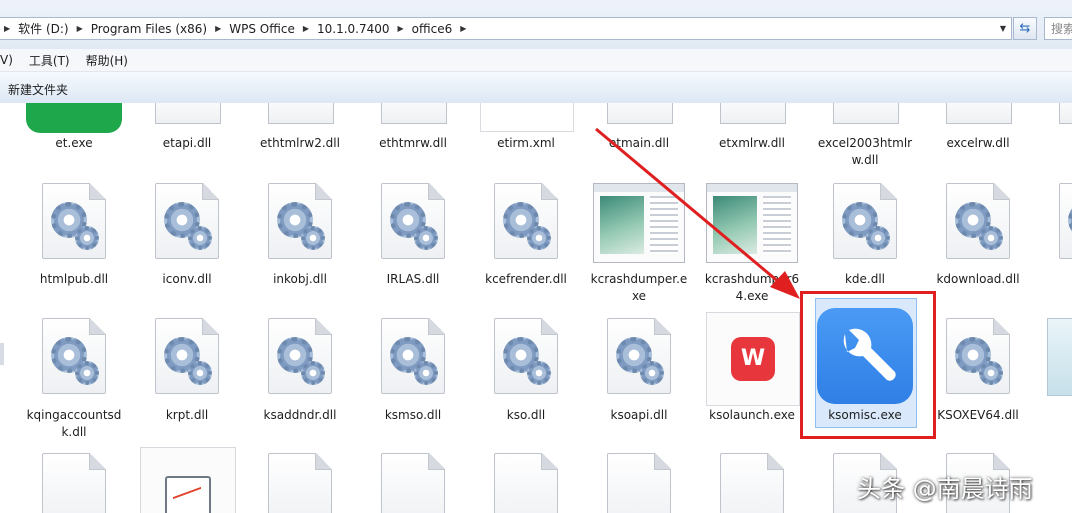  I want to click on watermark-text: 头条 @南晨诗雨, so click(945, 489).